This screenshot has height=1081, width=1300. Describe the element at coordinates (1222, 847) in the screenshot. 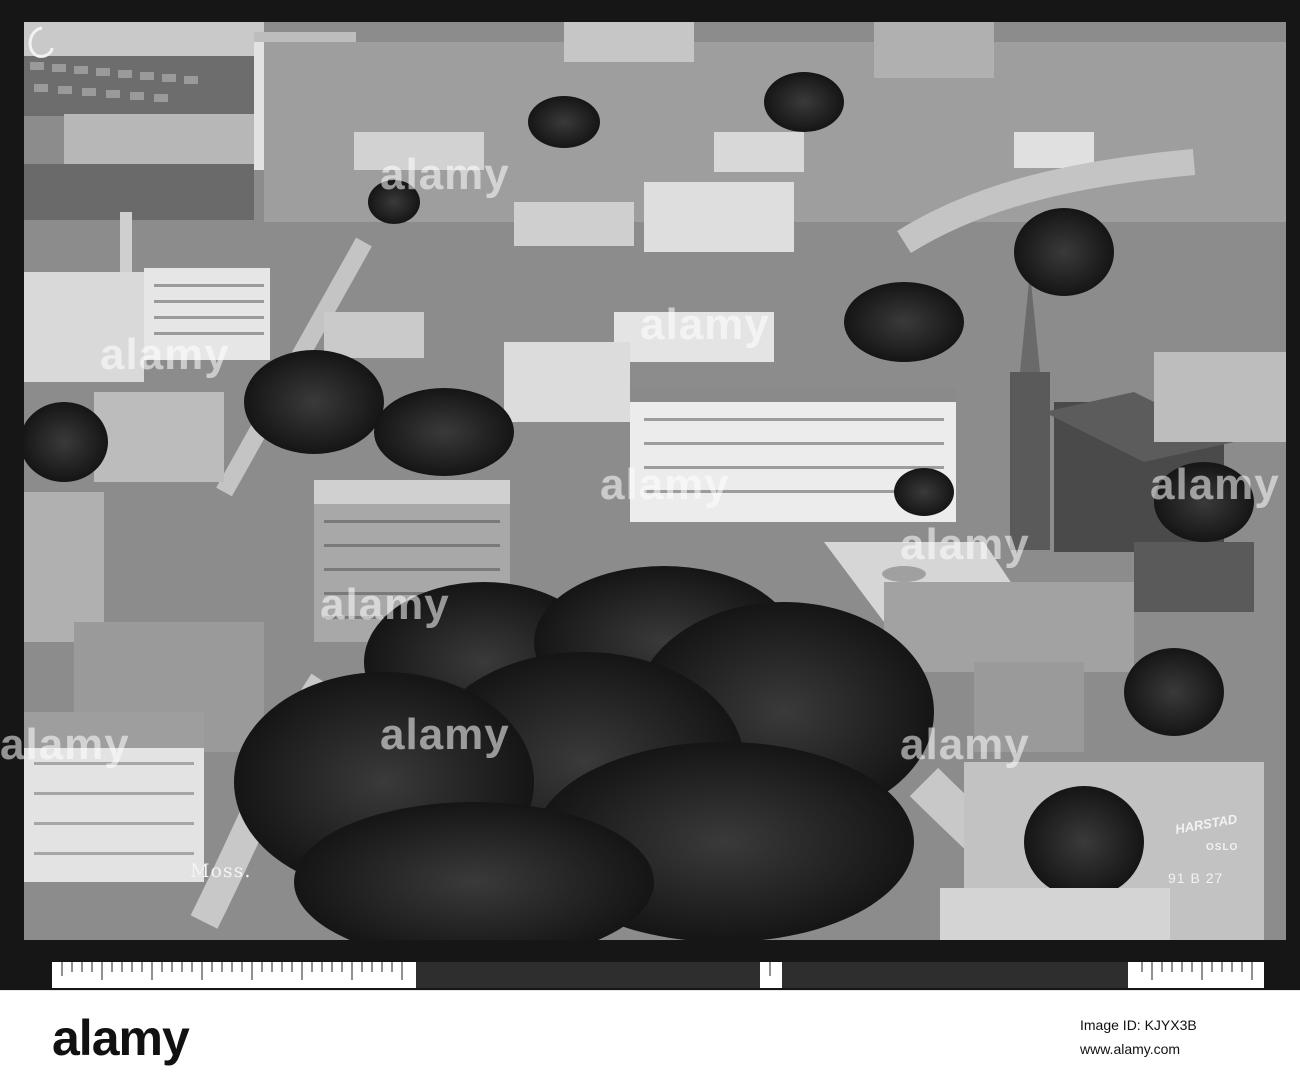

I see `publisher-city: OSLO` at that location.